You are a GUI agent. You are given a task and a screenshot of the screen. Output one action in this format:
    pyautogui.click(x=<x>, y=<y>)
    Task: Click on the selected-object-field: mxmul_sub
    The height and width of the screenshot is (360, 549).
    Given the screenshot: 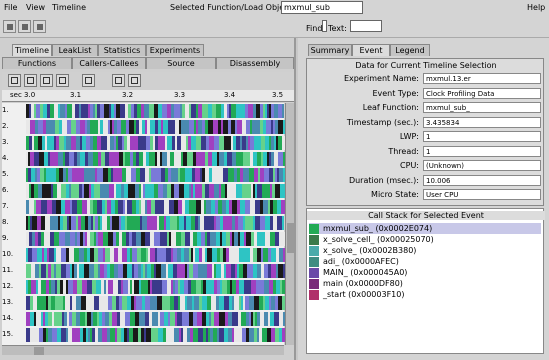 What is the action you would take?
    pyautogui.click(x=322, y=7)
    